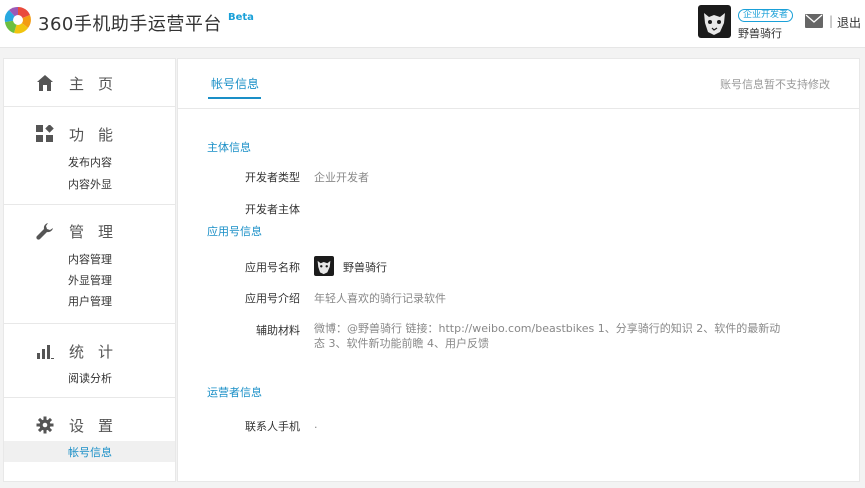 This screenshot has height=488, width=865. I want to click on tab-account-info: 帐号信息, so click(235, 83).